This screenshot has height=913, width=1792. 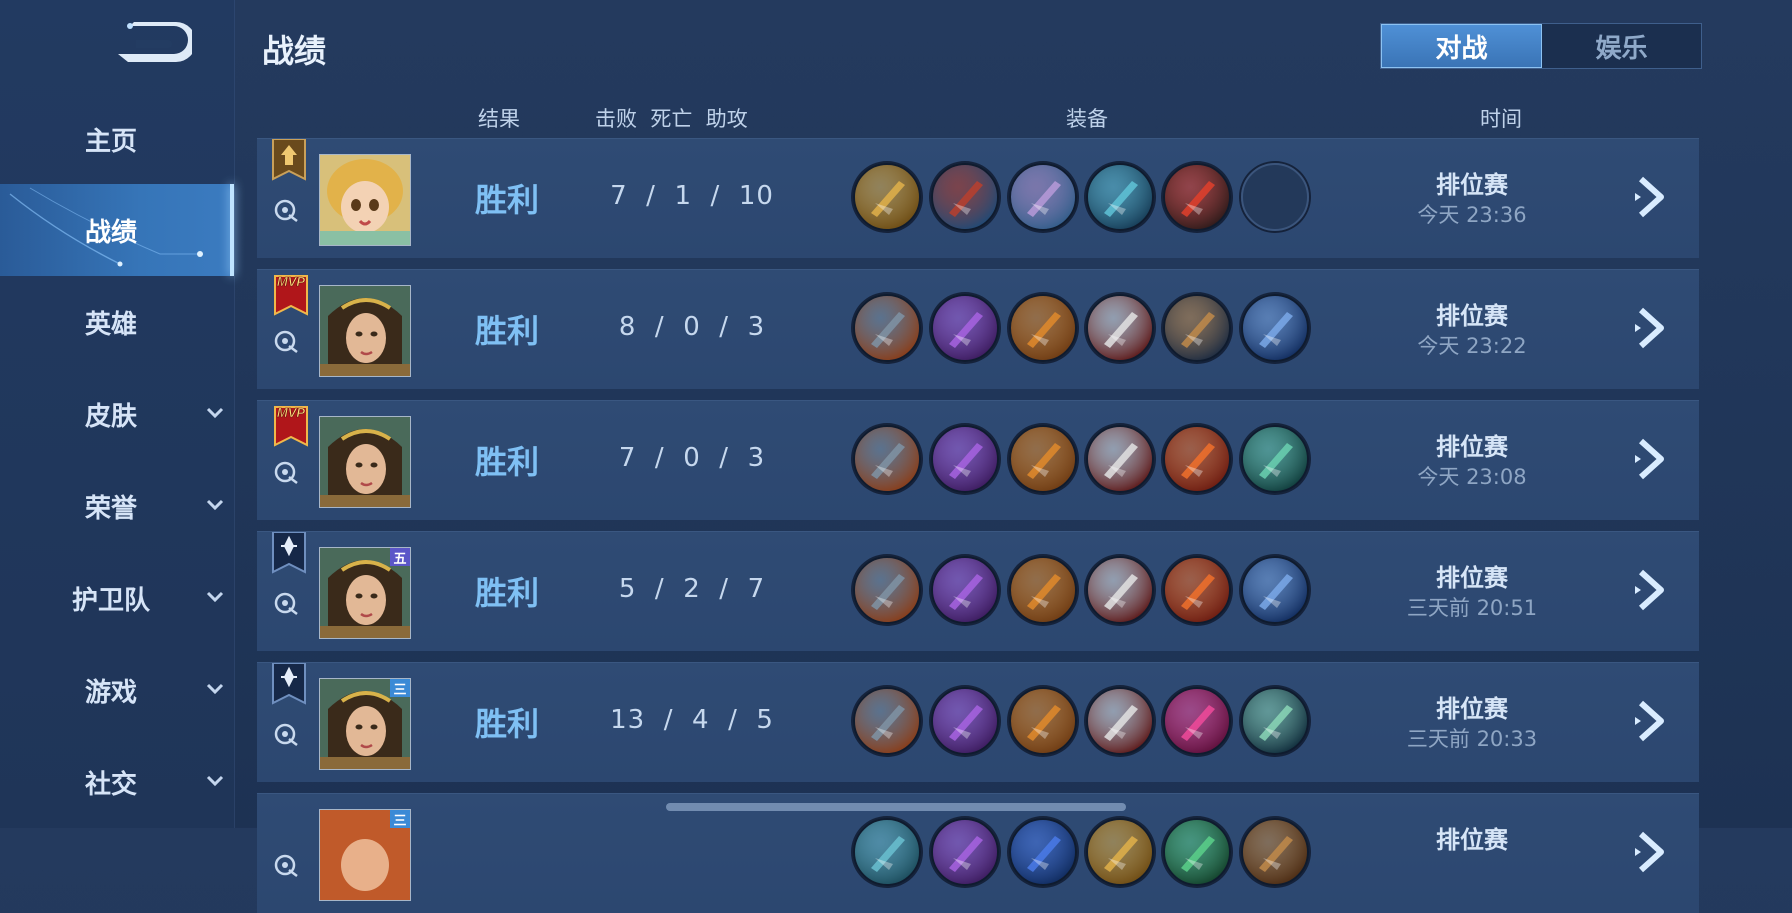 I want to click on tier-tag: 五, so click(x=400, y=557).